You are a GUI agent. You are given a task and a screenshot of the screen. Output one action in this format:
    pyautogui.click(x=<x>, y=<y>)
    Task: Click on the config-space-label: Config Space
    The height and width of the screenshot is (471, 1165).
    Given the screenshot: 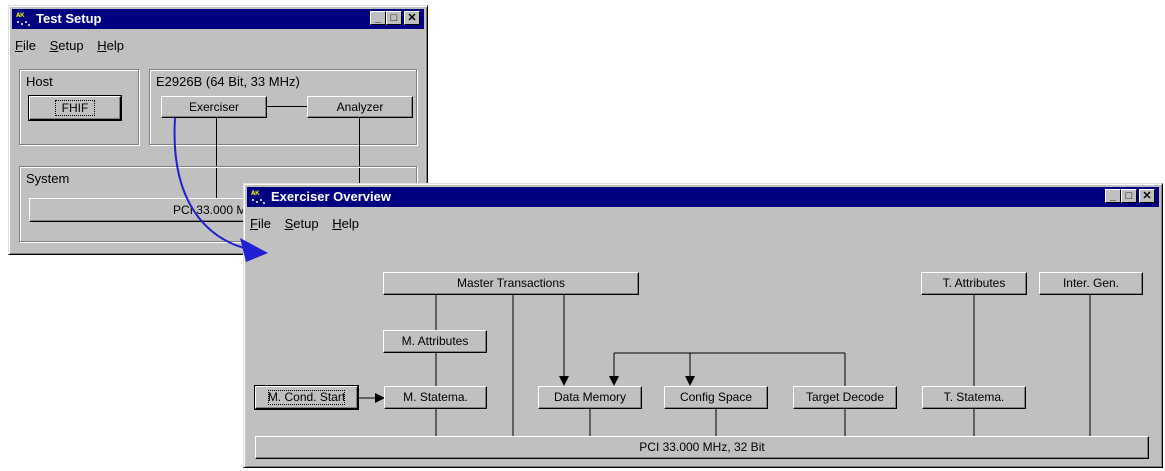 What is the action you would take?
    pyautogui.click(x=716, y=397)
    